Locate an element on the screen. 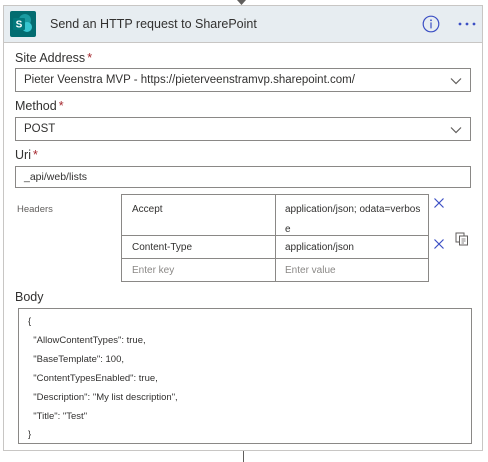 Image resolution: width=488 pixels, height=462 pixels. action-header: S Send an HTTP request to SharePoint is located at coordinates (243, 24).